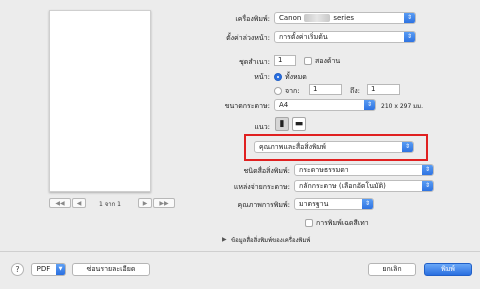 This screenshot has height=289, width=480. I want to click on redacted-model, so click(317, 18).